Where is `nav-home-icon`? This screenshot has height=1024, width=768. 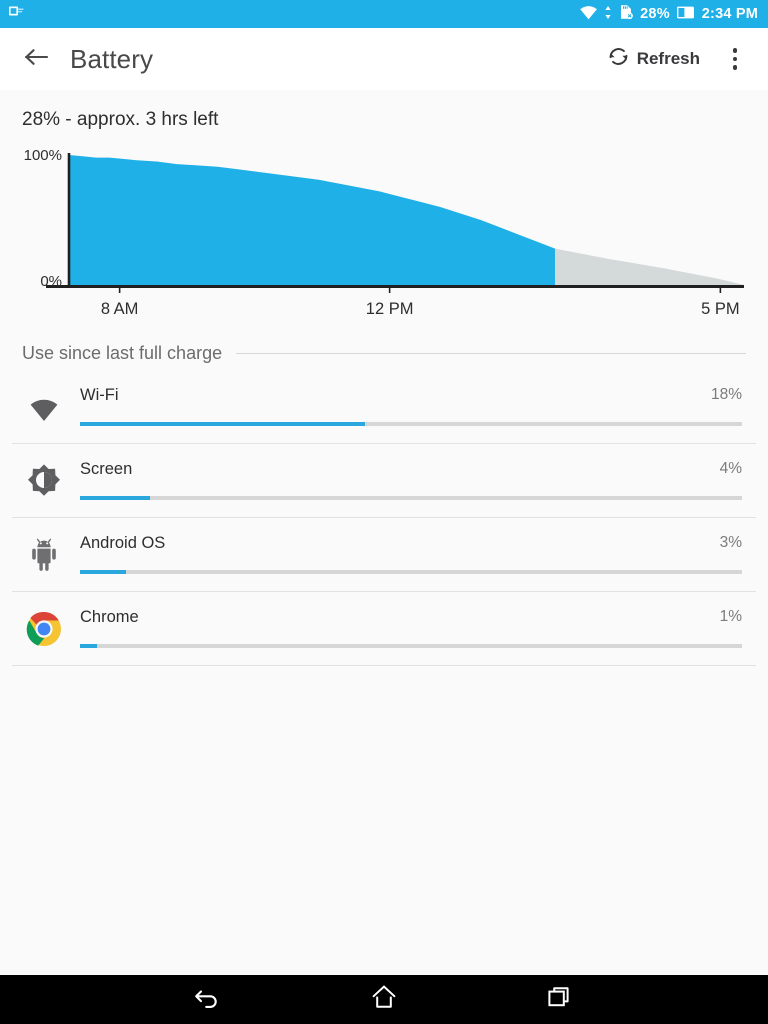
nav-home-icon is located at coordinates (384, 999).